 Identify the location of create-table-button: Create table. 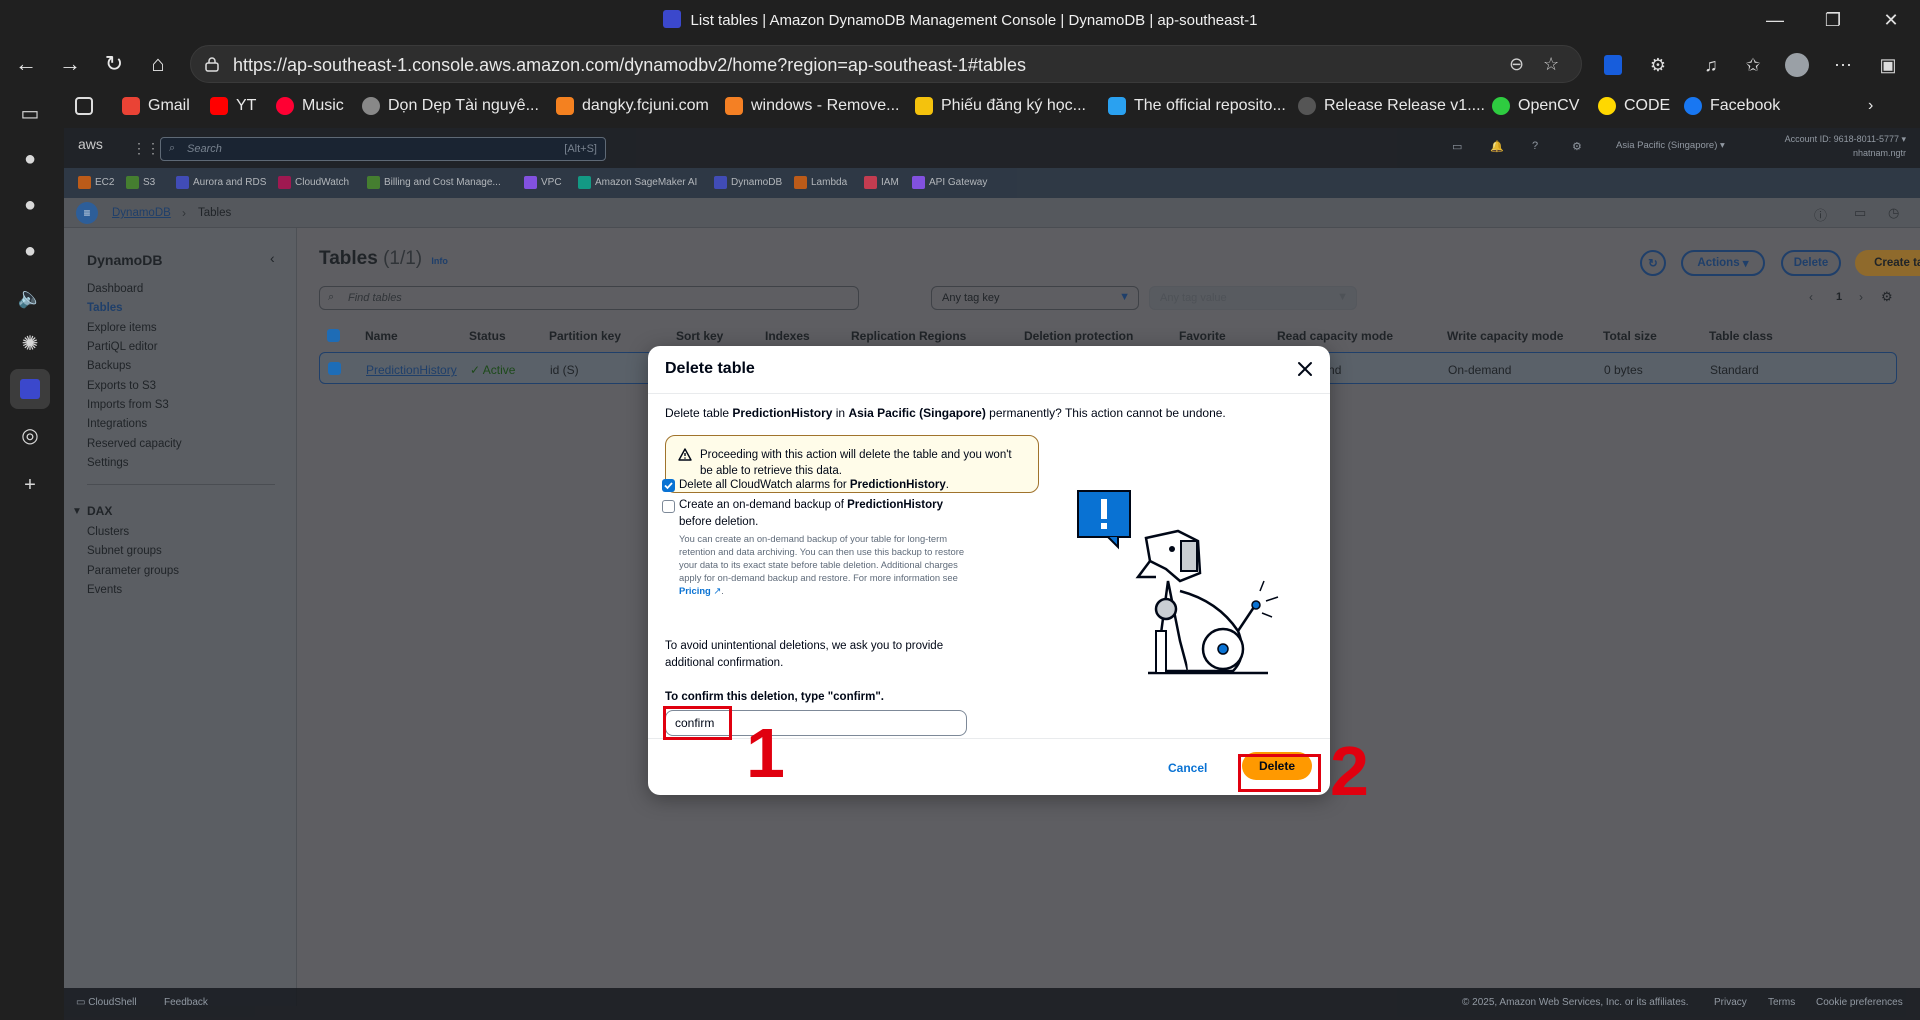
(1887, 263).